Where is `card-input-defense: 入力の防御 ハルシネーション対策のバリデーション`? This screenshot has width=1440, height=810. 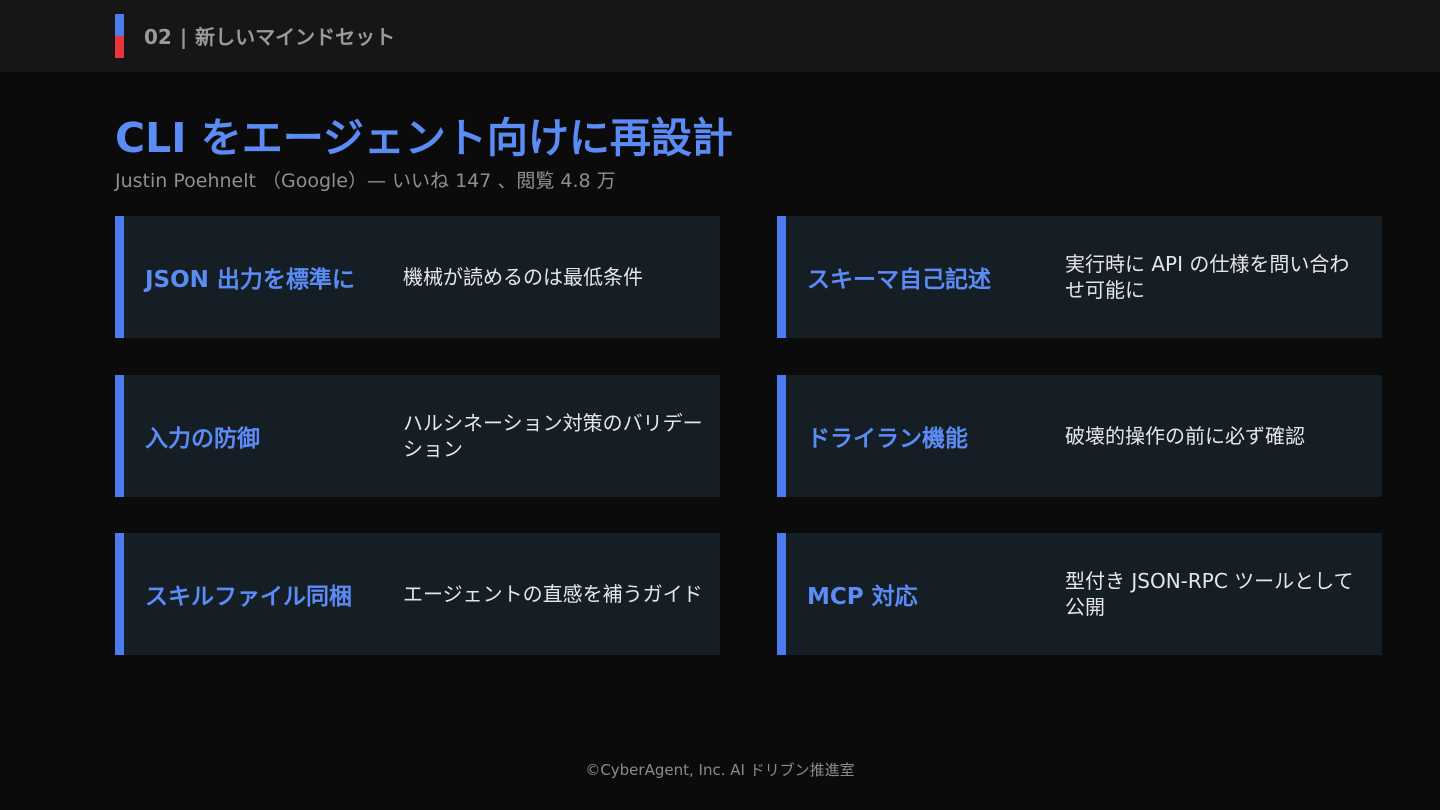 card-input-defense: 入力の防御 ハルシネーション対策のバリデーション is located at coordinates (417, 436).